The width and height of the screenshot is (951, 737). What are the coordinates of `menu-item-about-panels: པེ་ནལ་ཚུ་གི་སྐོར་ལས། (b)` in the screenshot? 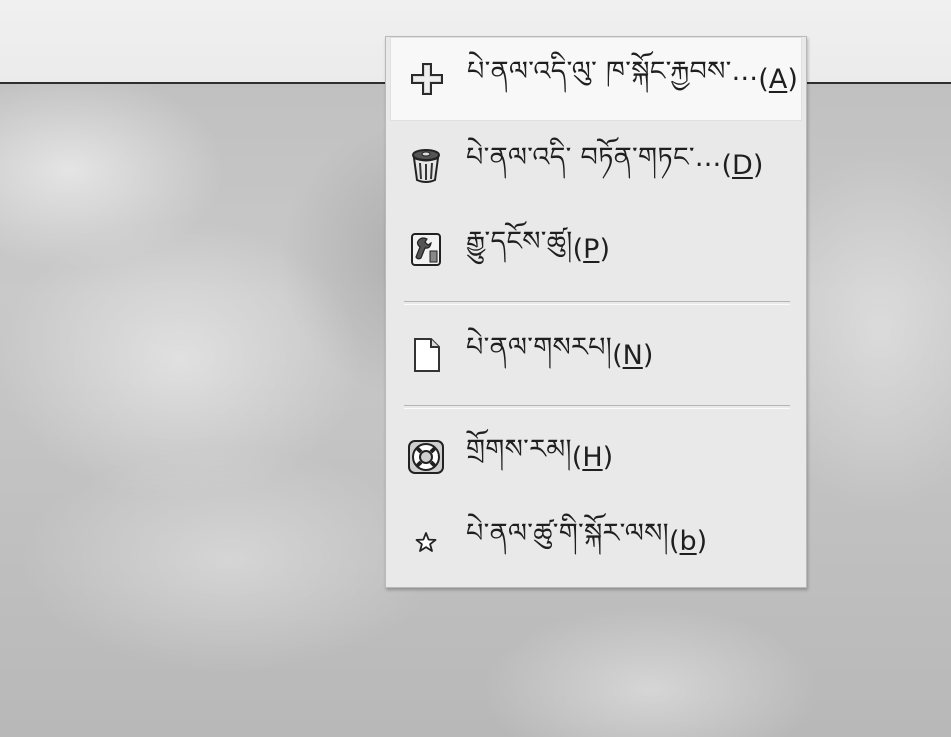 It's located at (596, 541).